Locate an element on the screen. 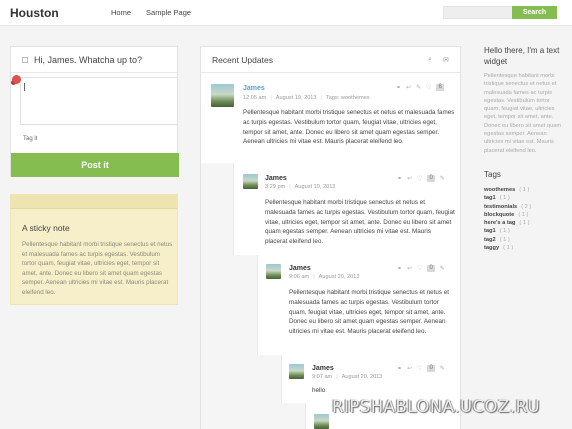 The height and width of the screenshot is (429, 572). tag-item: blockquote ( 1 ) is located at coordinates (524, 215).